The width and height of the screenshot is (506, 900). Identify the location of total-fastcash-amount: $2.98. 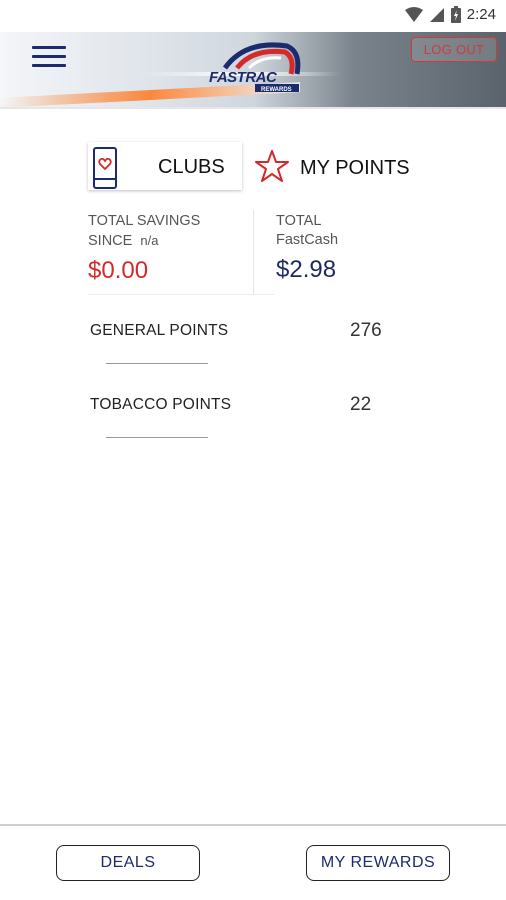
(306, 269).